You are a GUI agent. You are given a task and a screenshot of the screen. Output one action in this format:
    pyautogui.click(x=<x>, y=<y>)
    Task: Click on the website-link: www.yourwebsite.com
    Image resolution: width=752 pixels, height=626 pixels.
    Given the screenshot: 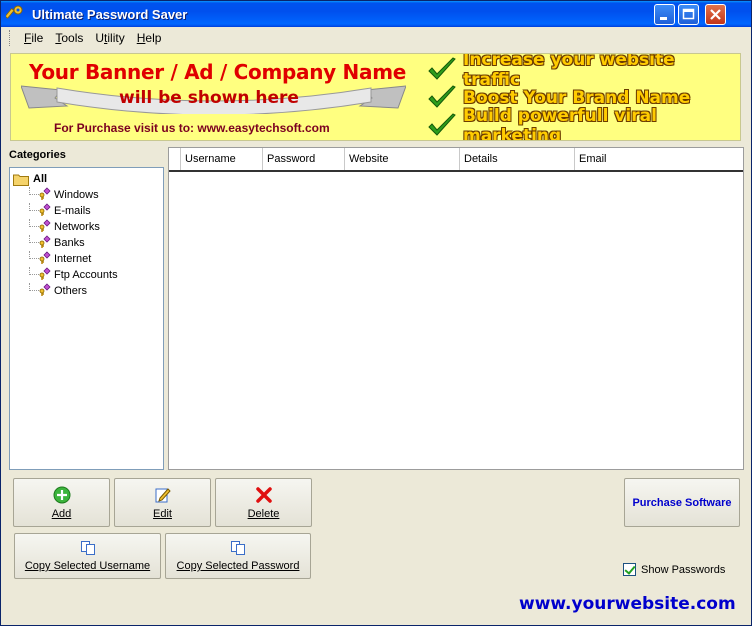 What is the action you would take?
    pyautogui.click(x=627, y=604)
    